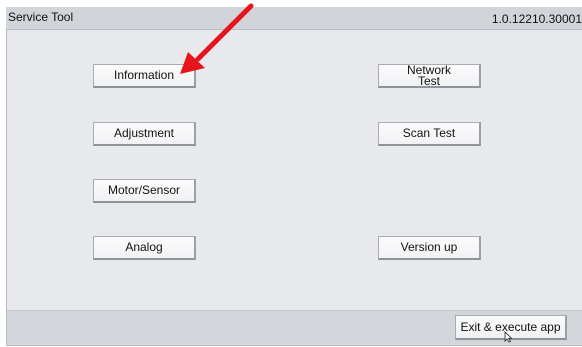  What do you see at coordinates (41, 17) in the screenshot?
I see `app-title: Service Tool` at bounding box center [41, 17].